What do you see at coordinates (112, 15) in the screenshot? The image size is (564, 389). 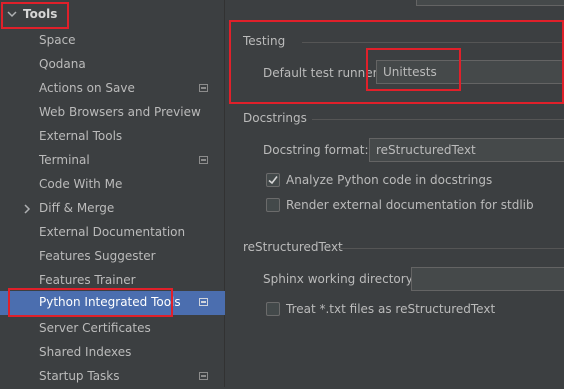 I see `sidebar-item-tools: Tools` at bounding box center [112, 15].